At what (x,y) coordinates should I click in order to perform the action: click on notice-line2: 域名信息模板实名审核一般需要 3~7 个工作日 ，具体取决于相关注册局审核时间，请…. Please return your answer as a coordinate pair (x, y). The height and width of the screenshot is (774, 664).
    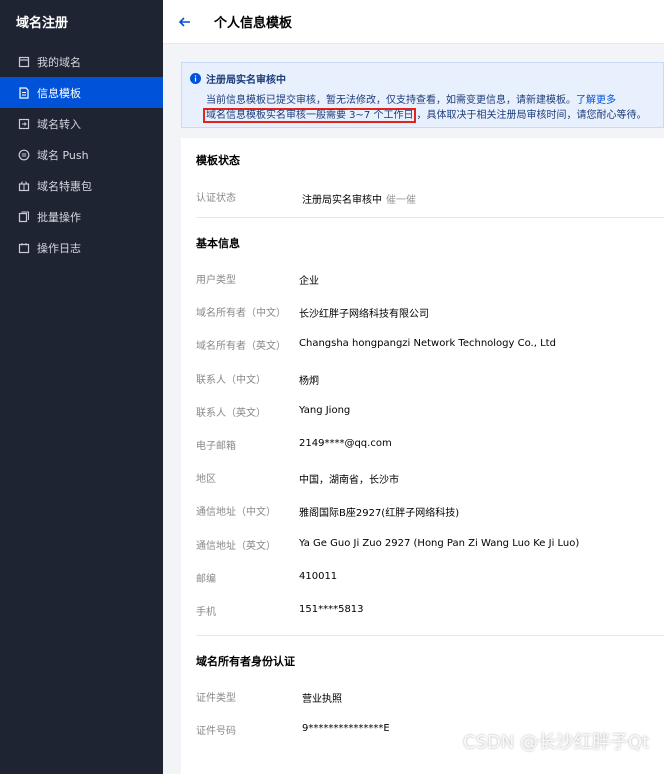
    Looking at the image, I should click on (425, 114).